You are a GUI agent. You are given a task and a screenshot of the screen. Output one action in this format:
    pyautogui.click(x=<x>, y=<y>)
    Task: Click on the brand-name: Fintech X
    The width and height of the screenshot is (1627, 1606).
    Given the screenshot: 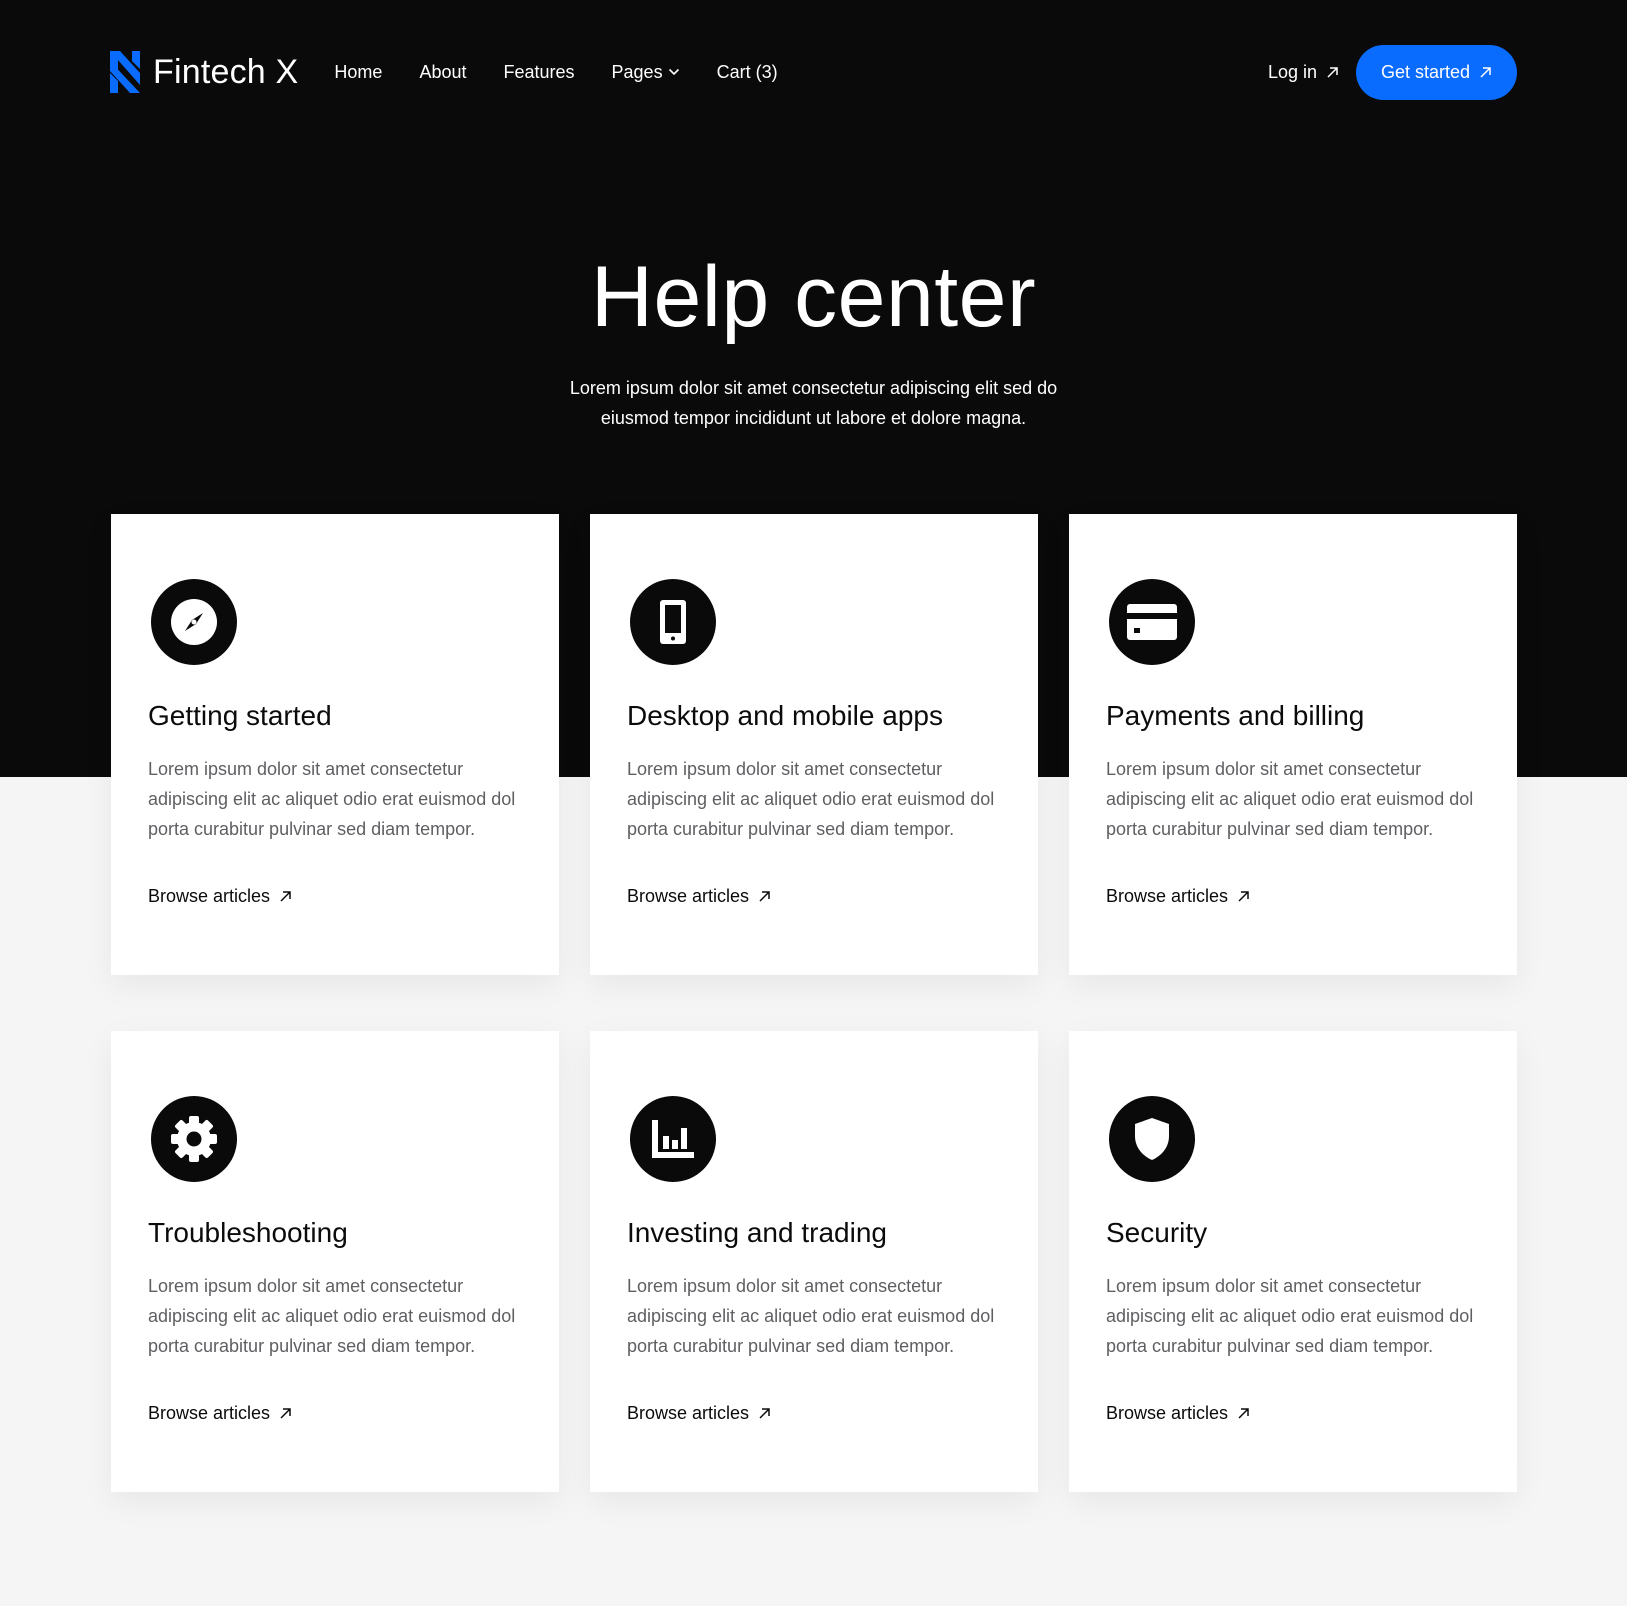 What is the action you would take?
    pyautogui.click(x=226, y=71)
    